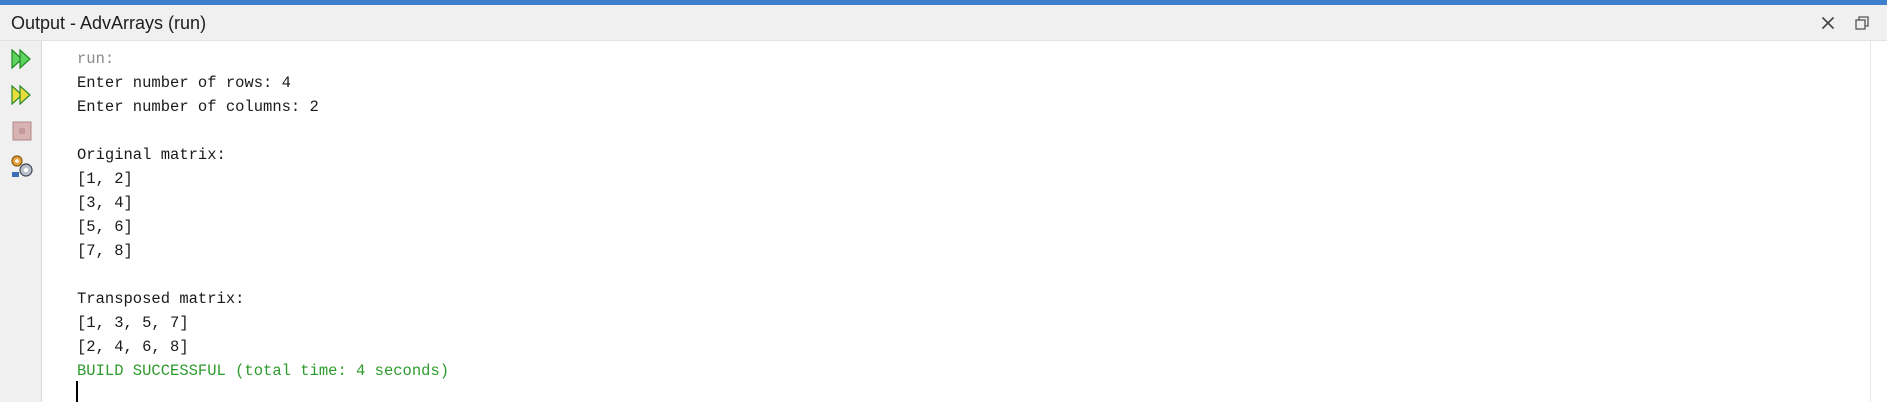  I want to click on output-settings-button, so click(22, 166).